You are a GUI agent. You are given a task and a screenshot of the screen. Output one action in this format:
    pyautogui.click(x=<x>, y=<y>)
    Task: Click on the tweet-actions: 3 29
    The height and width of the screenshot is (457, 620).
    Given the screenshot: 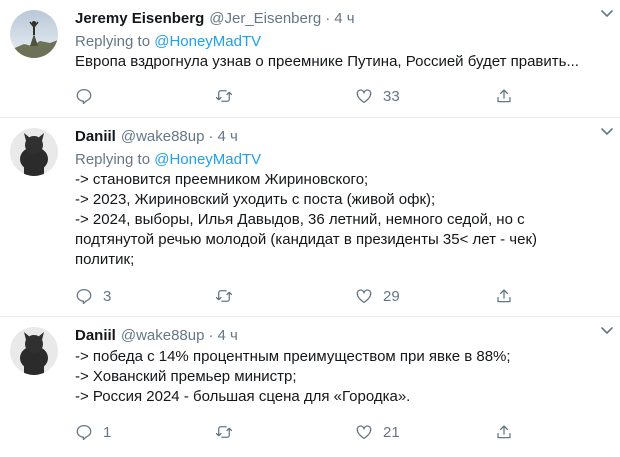 What is the action you would take?
    pyautogui.click(x=305, y=296)
    